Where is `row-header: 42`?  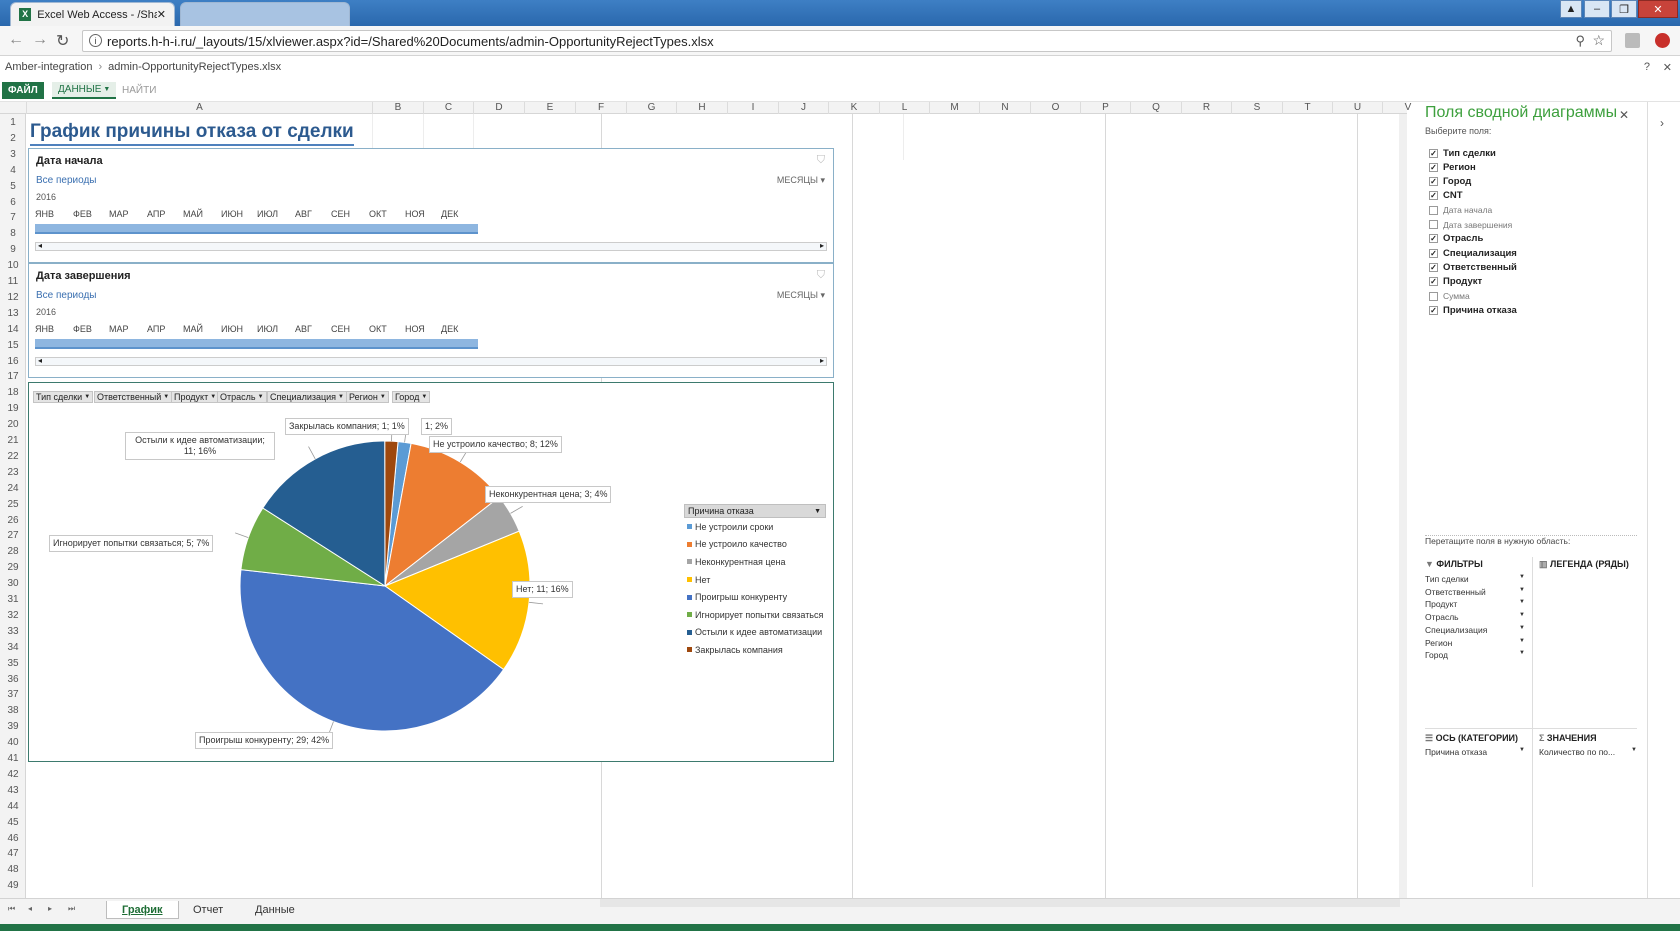
row-header: 42 is located at coordinates (13, 774).